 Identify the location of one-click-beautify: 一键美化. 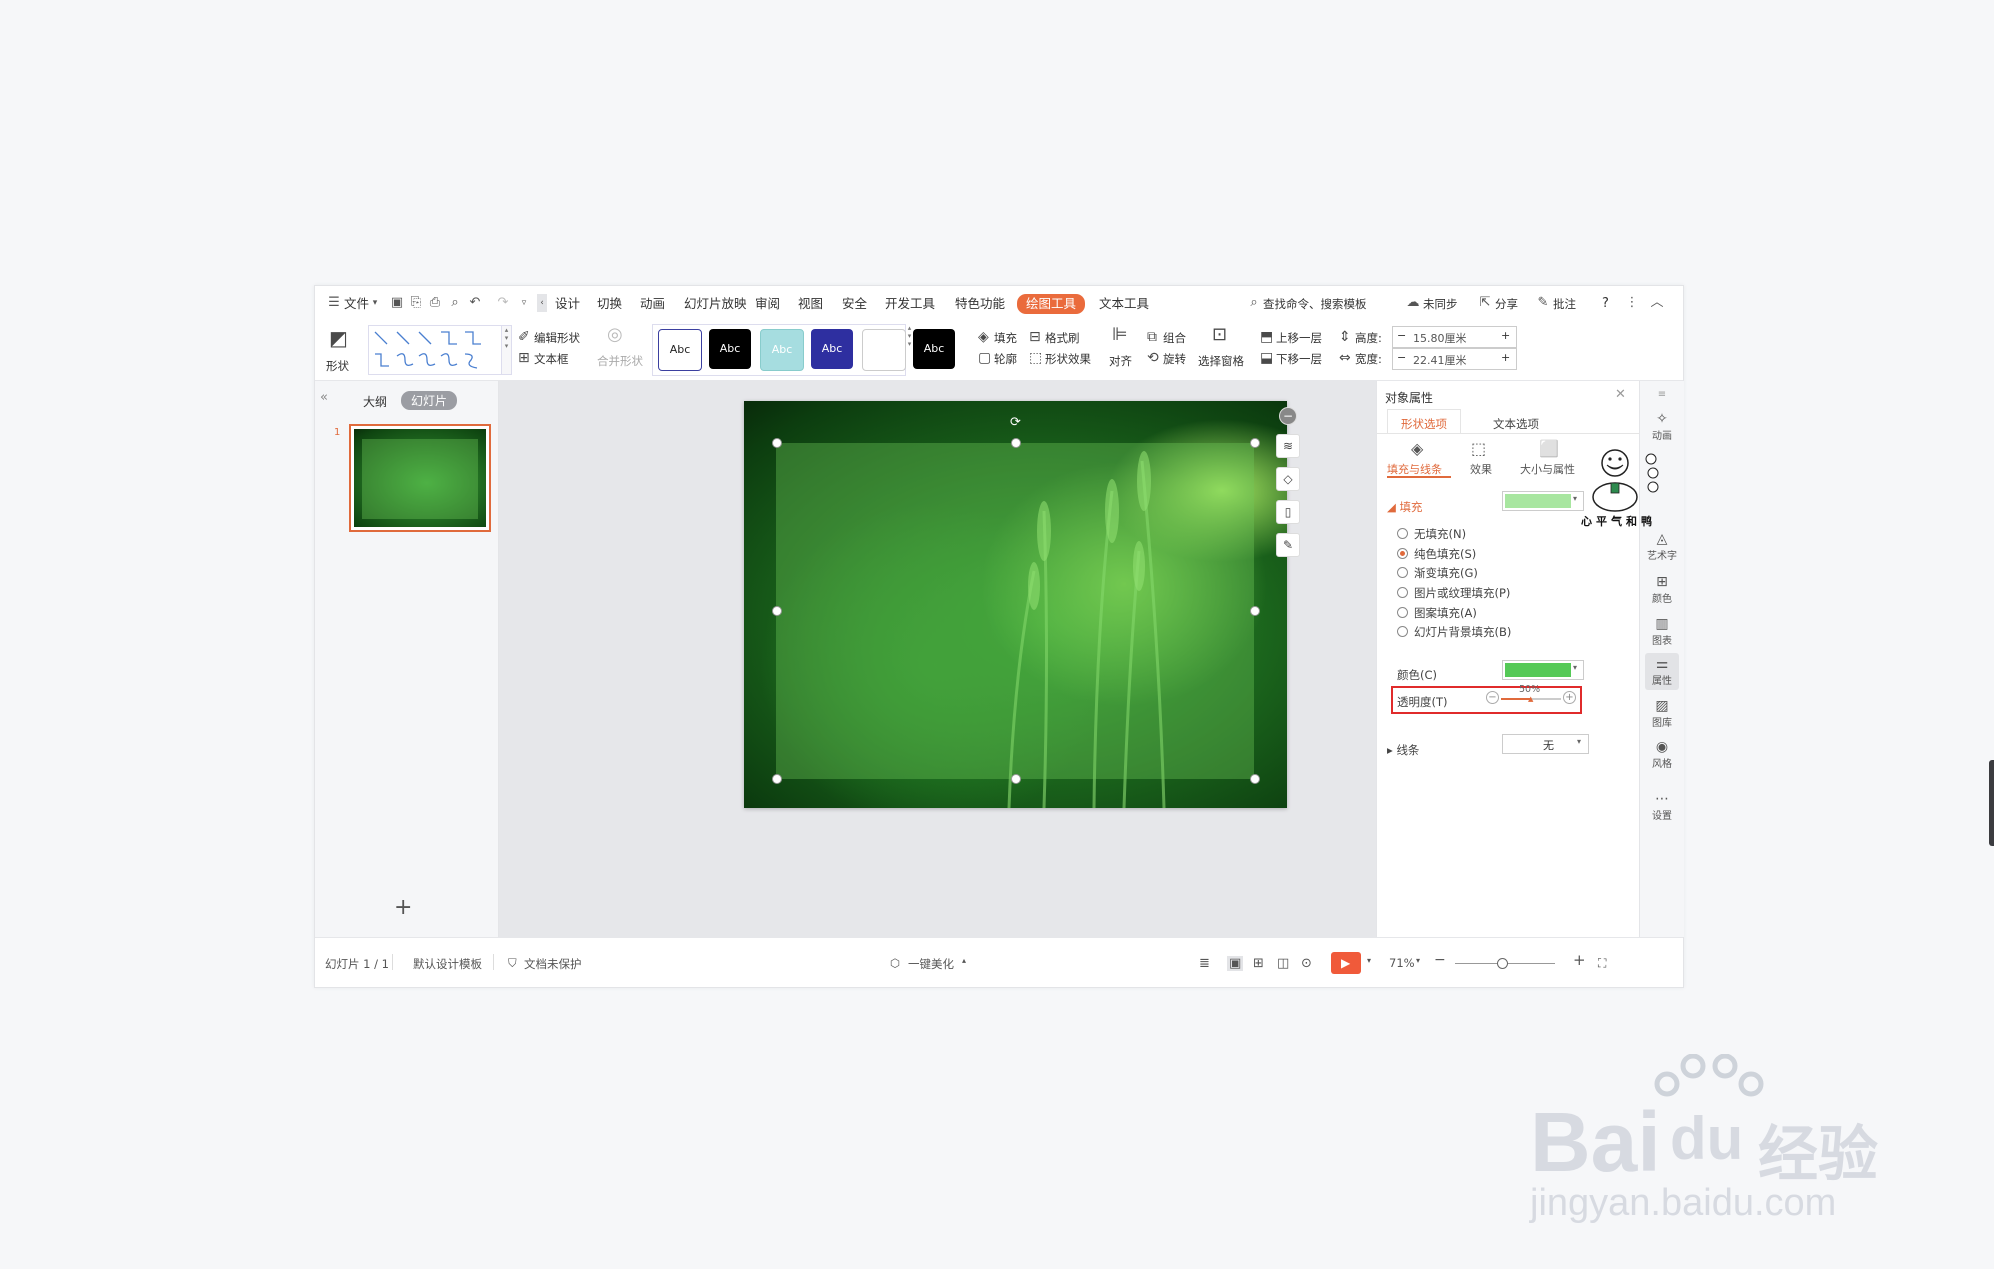
(931, 964).